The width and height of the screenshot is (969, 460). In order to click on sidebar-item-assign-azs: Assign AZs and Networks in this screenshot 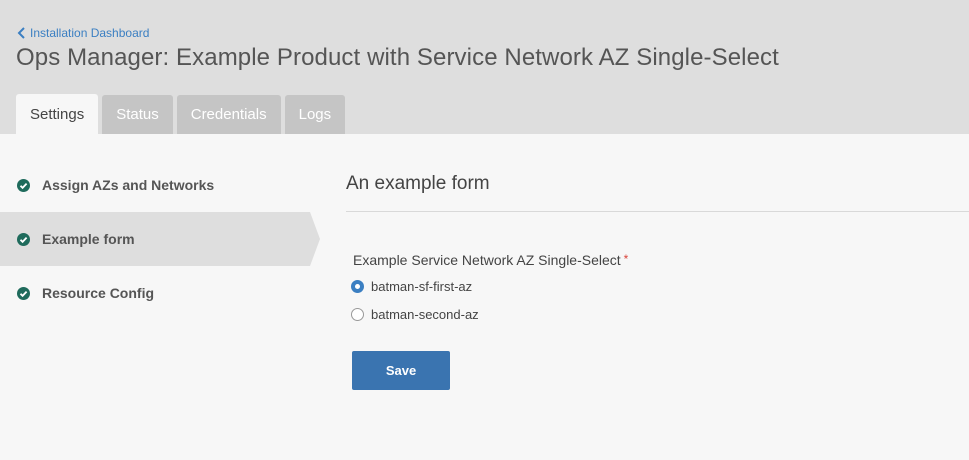, I will do `click(160, 185)`.